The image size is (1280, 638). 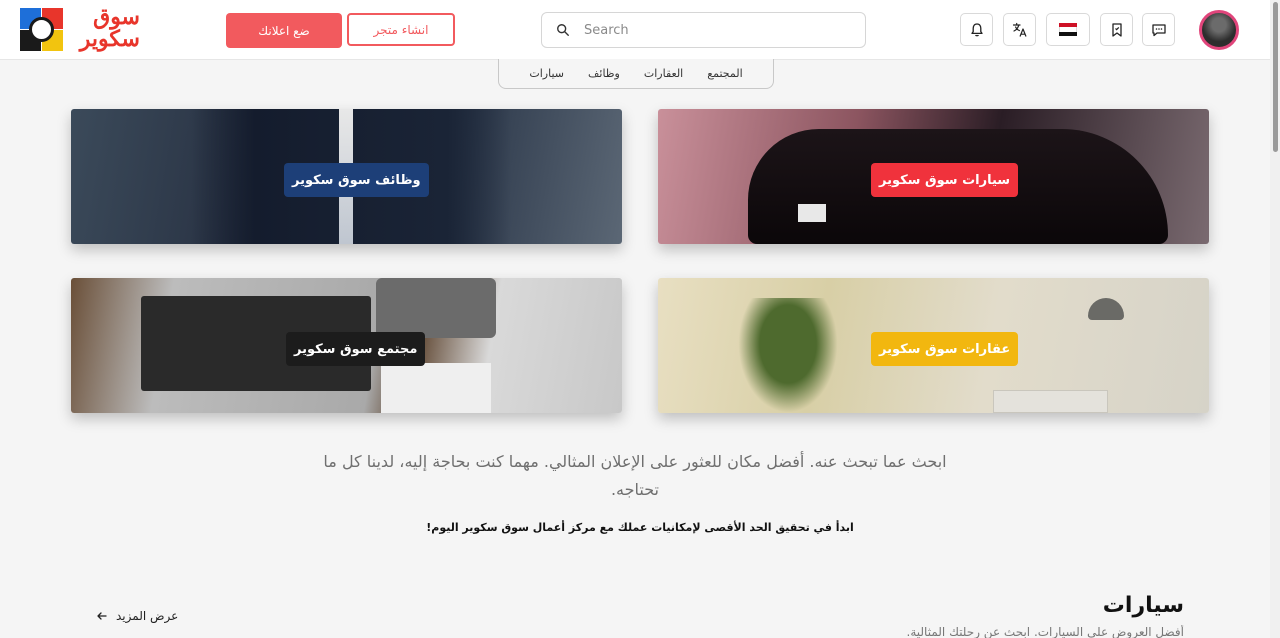 What do you see at coordinates (812, 213) in the screenshot?
I see `cars-card-plate` at bounding box center [812, 213].